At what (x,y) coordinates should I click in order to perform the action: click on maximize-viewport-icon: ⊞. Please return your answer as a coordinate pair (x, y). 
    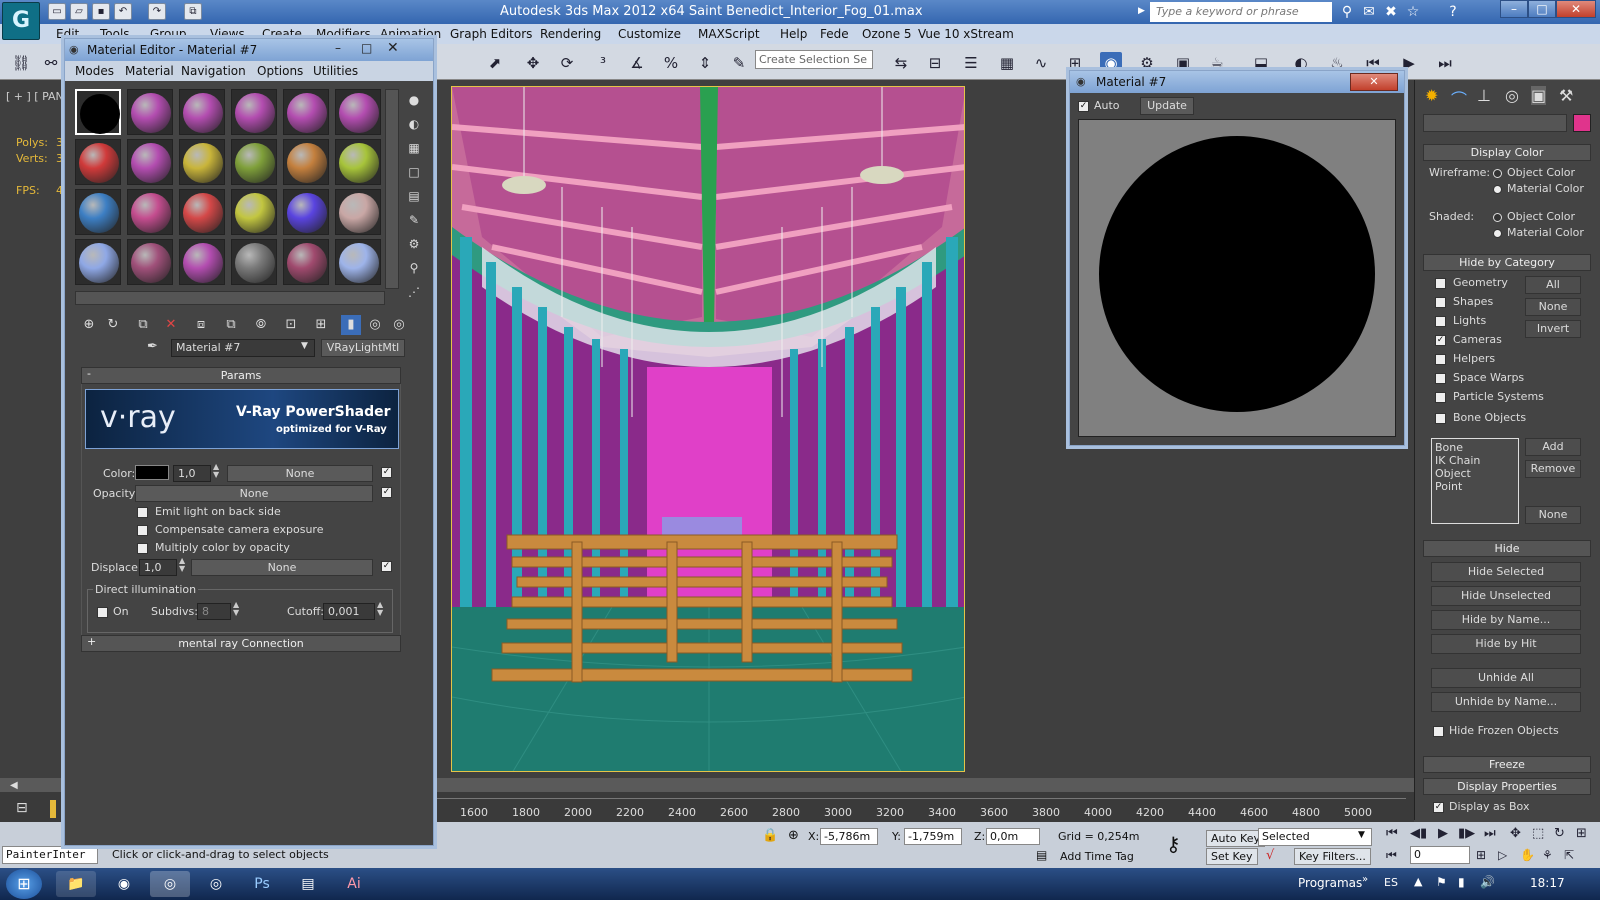
    Looking at the image, I should click on (1581, 833).